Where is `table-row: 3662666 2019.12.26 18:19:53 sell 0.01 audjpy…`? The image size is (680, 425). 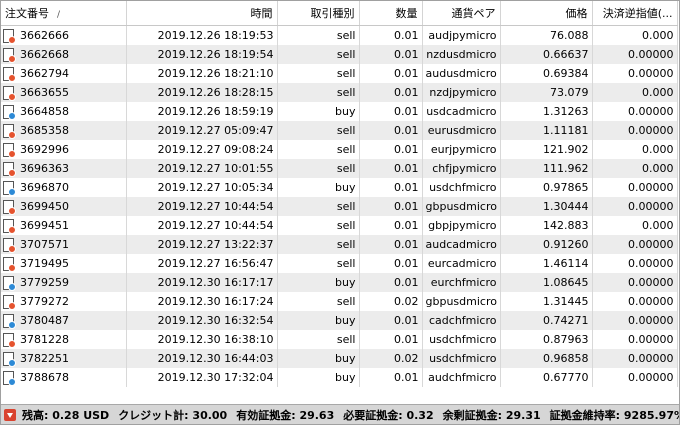 table-row: 3662666 2019.12.26 18:19:53 sell 0.01 audjpy… is located at coordinates (339, 35).